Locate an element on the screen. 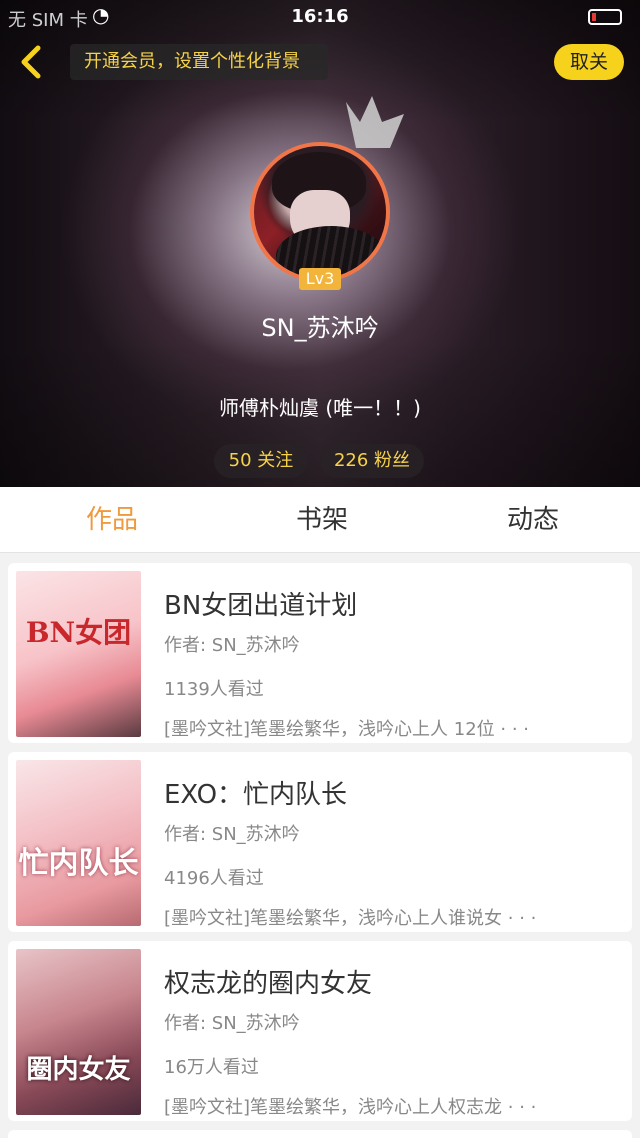 This screenshot has width=640, height=1138. book-cover: 忙内队长 is located at coordinates (78, 843).